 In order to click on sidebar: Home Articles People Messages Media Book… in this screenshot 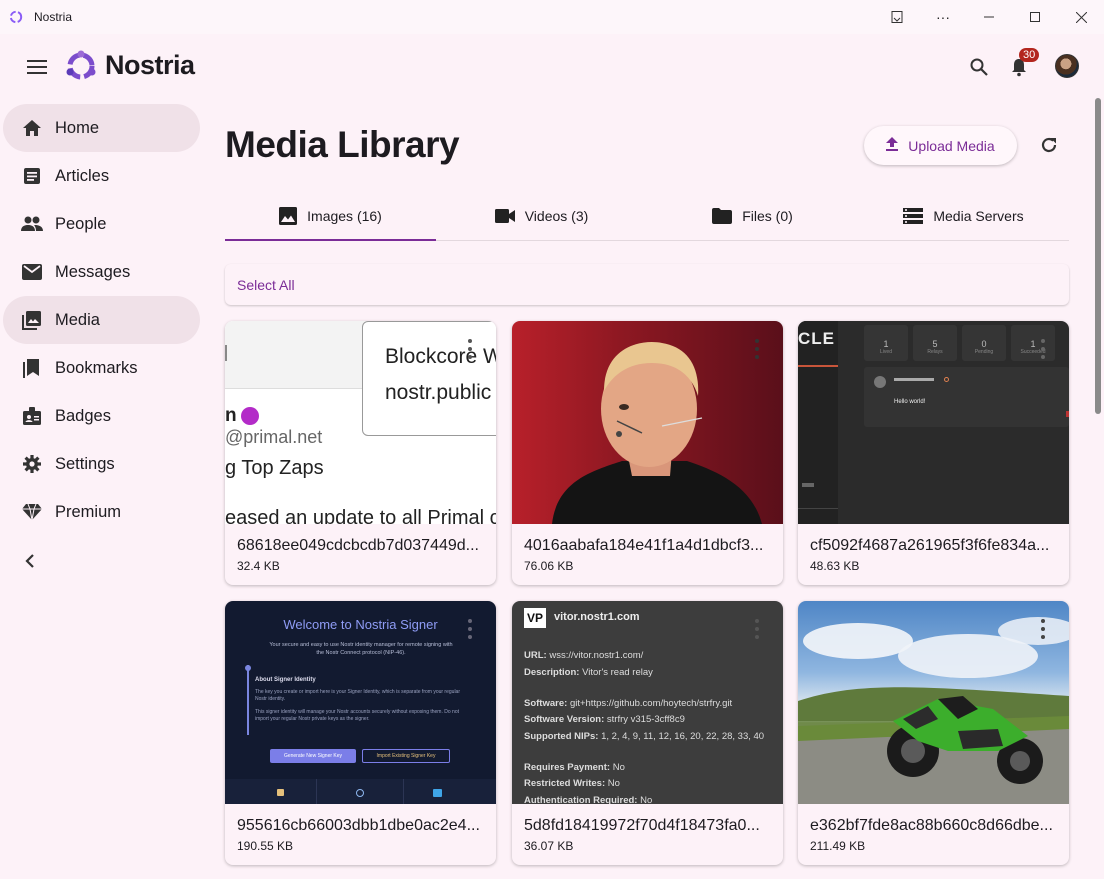, I will do `click(105, 336)`.